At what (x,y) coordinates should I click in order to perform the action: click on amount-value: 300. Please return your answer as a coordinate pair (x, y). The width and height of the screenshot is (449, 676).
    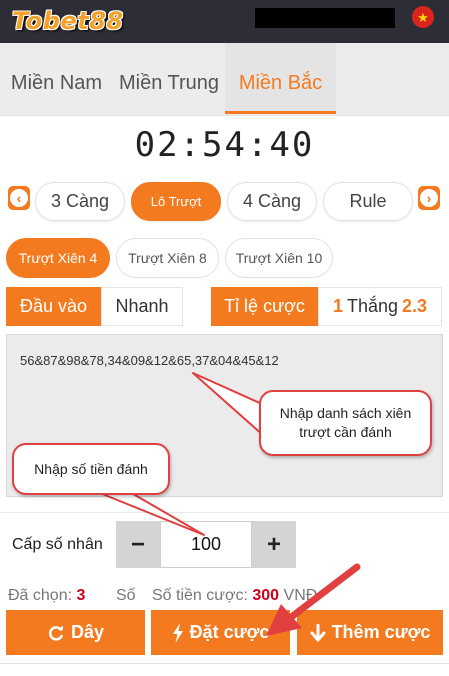
    Looking at the image, I should click on (266, 595).